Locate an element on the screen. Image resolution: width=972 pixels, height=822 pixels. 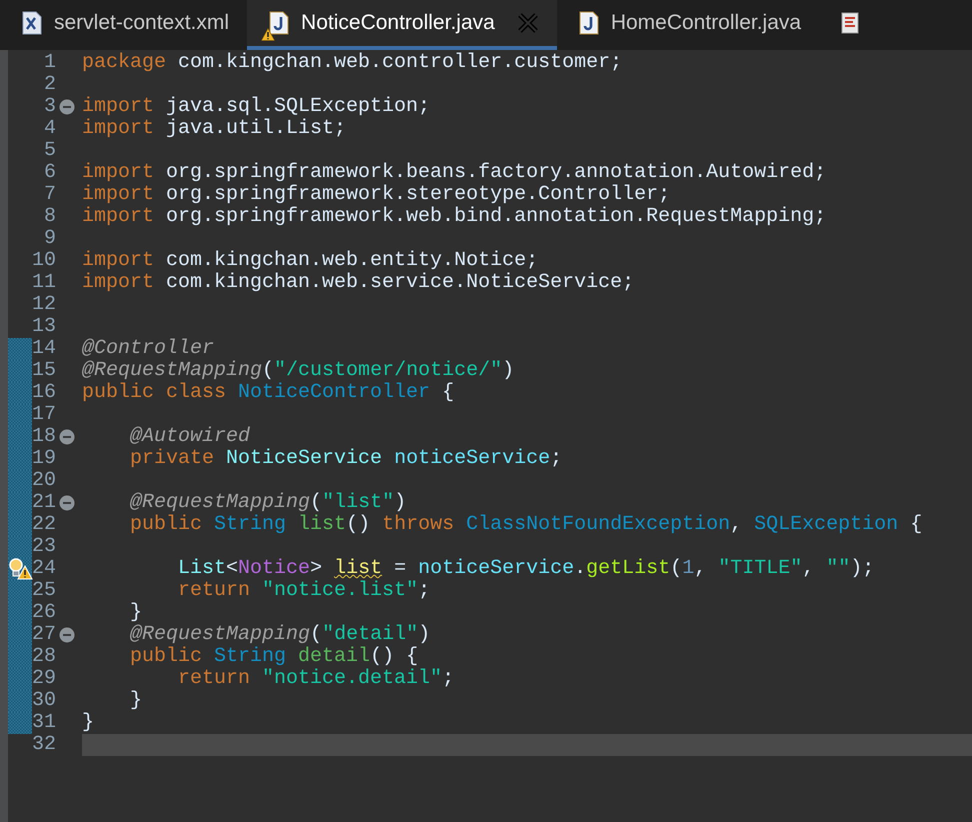
tab-label: servlet-context.xml is located at coordinates (142, 23).